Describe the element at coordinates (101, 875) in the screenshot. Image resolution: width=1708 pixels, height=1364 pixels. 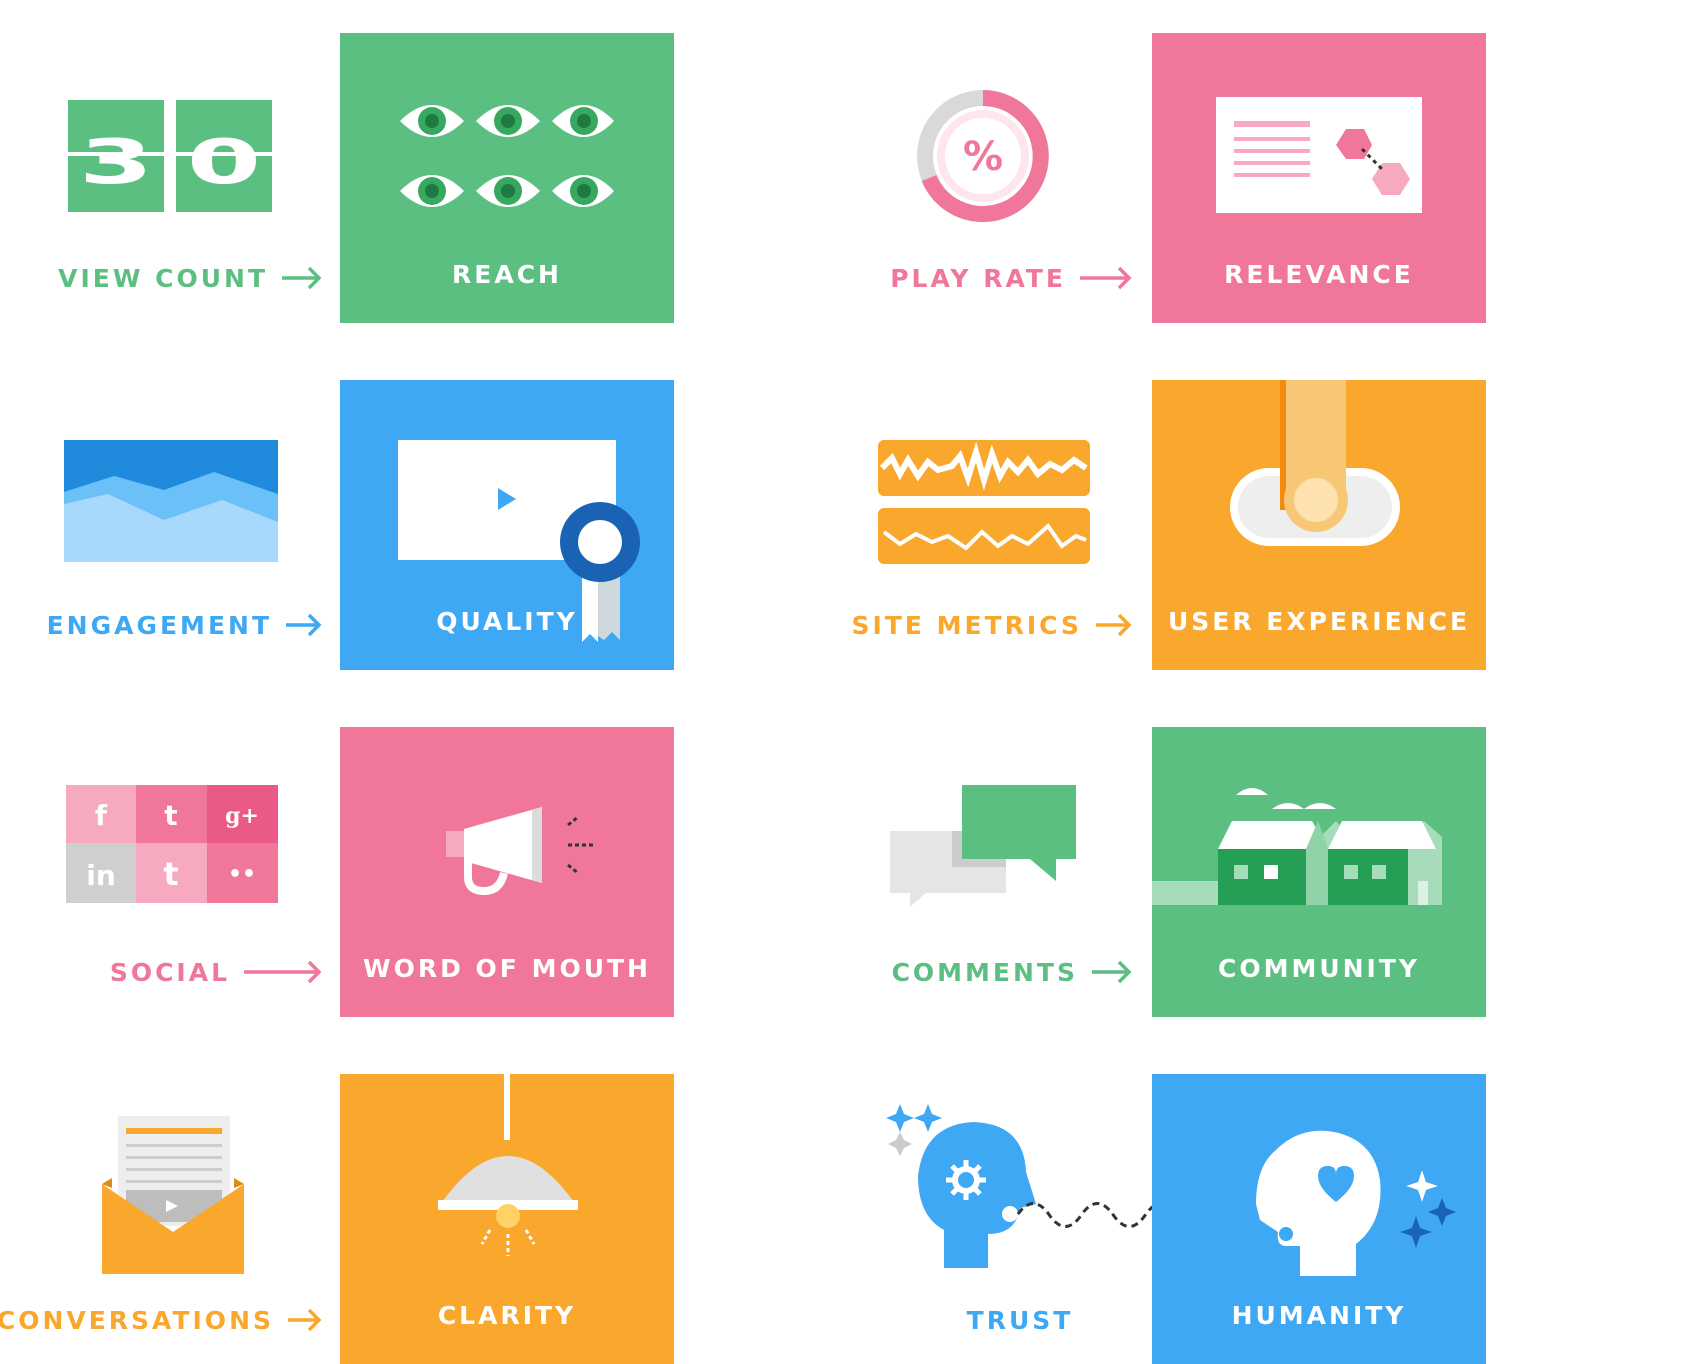
I see `linkedin-icon: in` at that location.